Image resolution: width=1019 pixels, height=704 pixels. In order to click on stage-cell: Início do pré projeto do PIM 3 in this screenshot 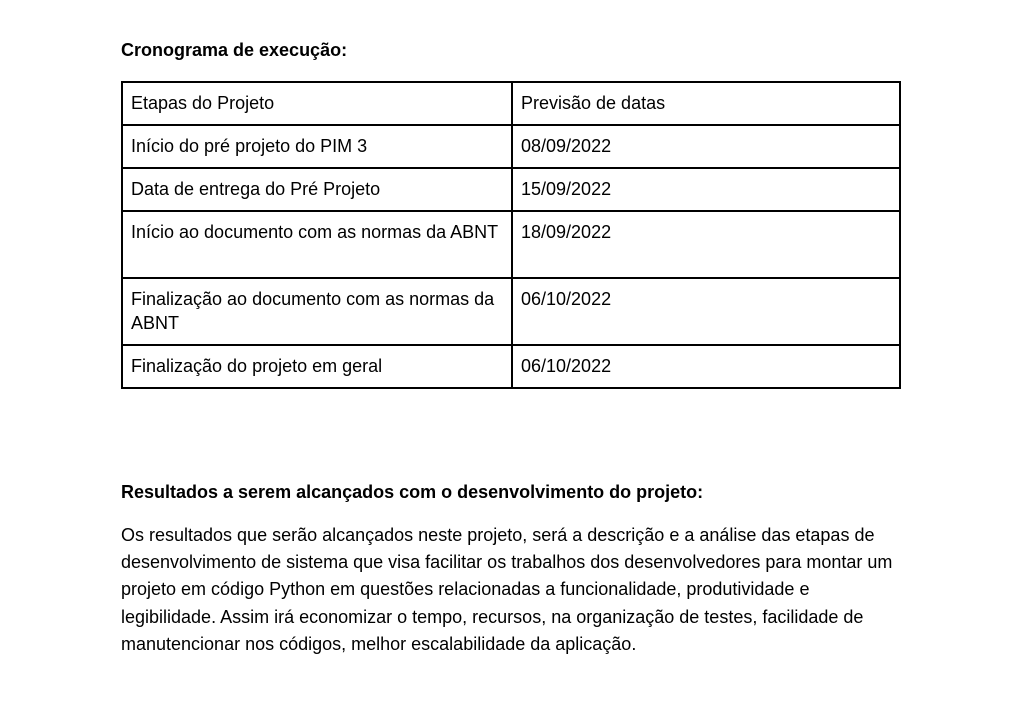, I will do `click(317, 146)`.